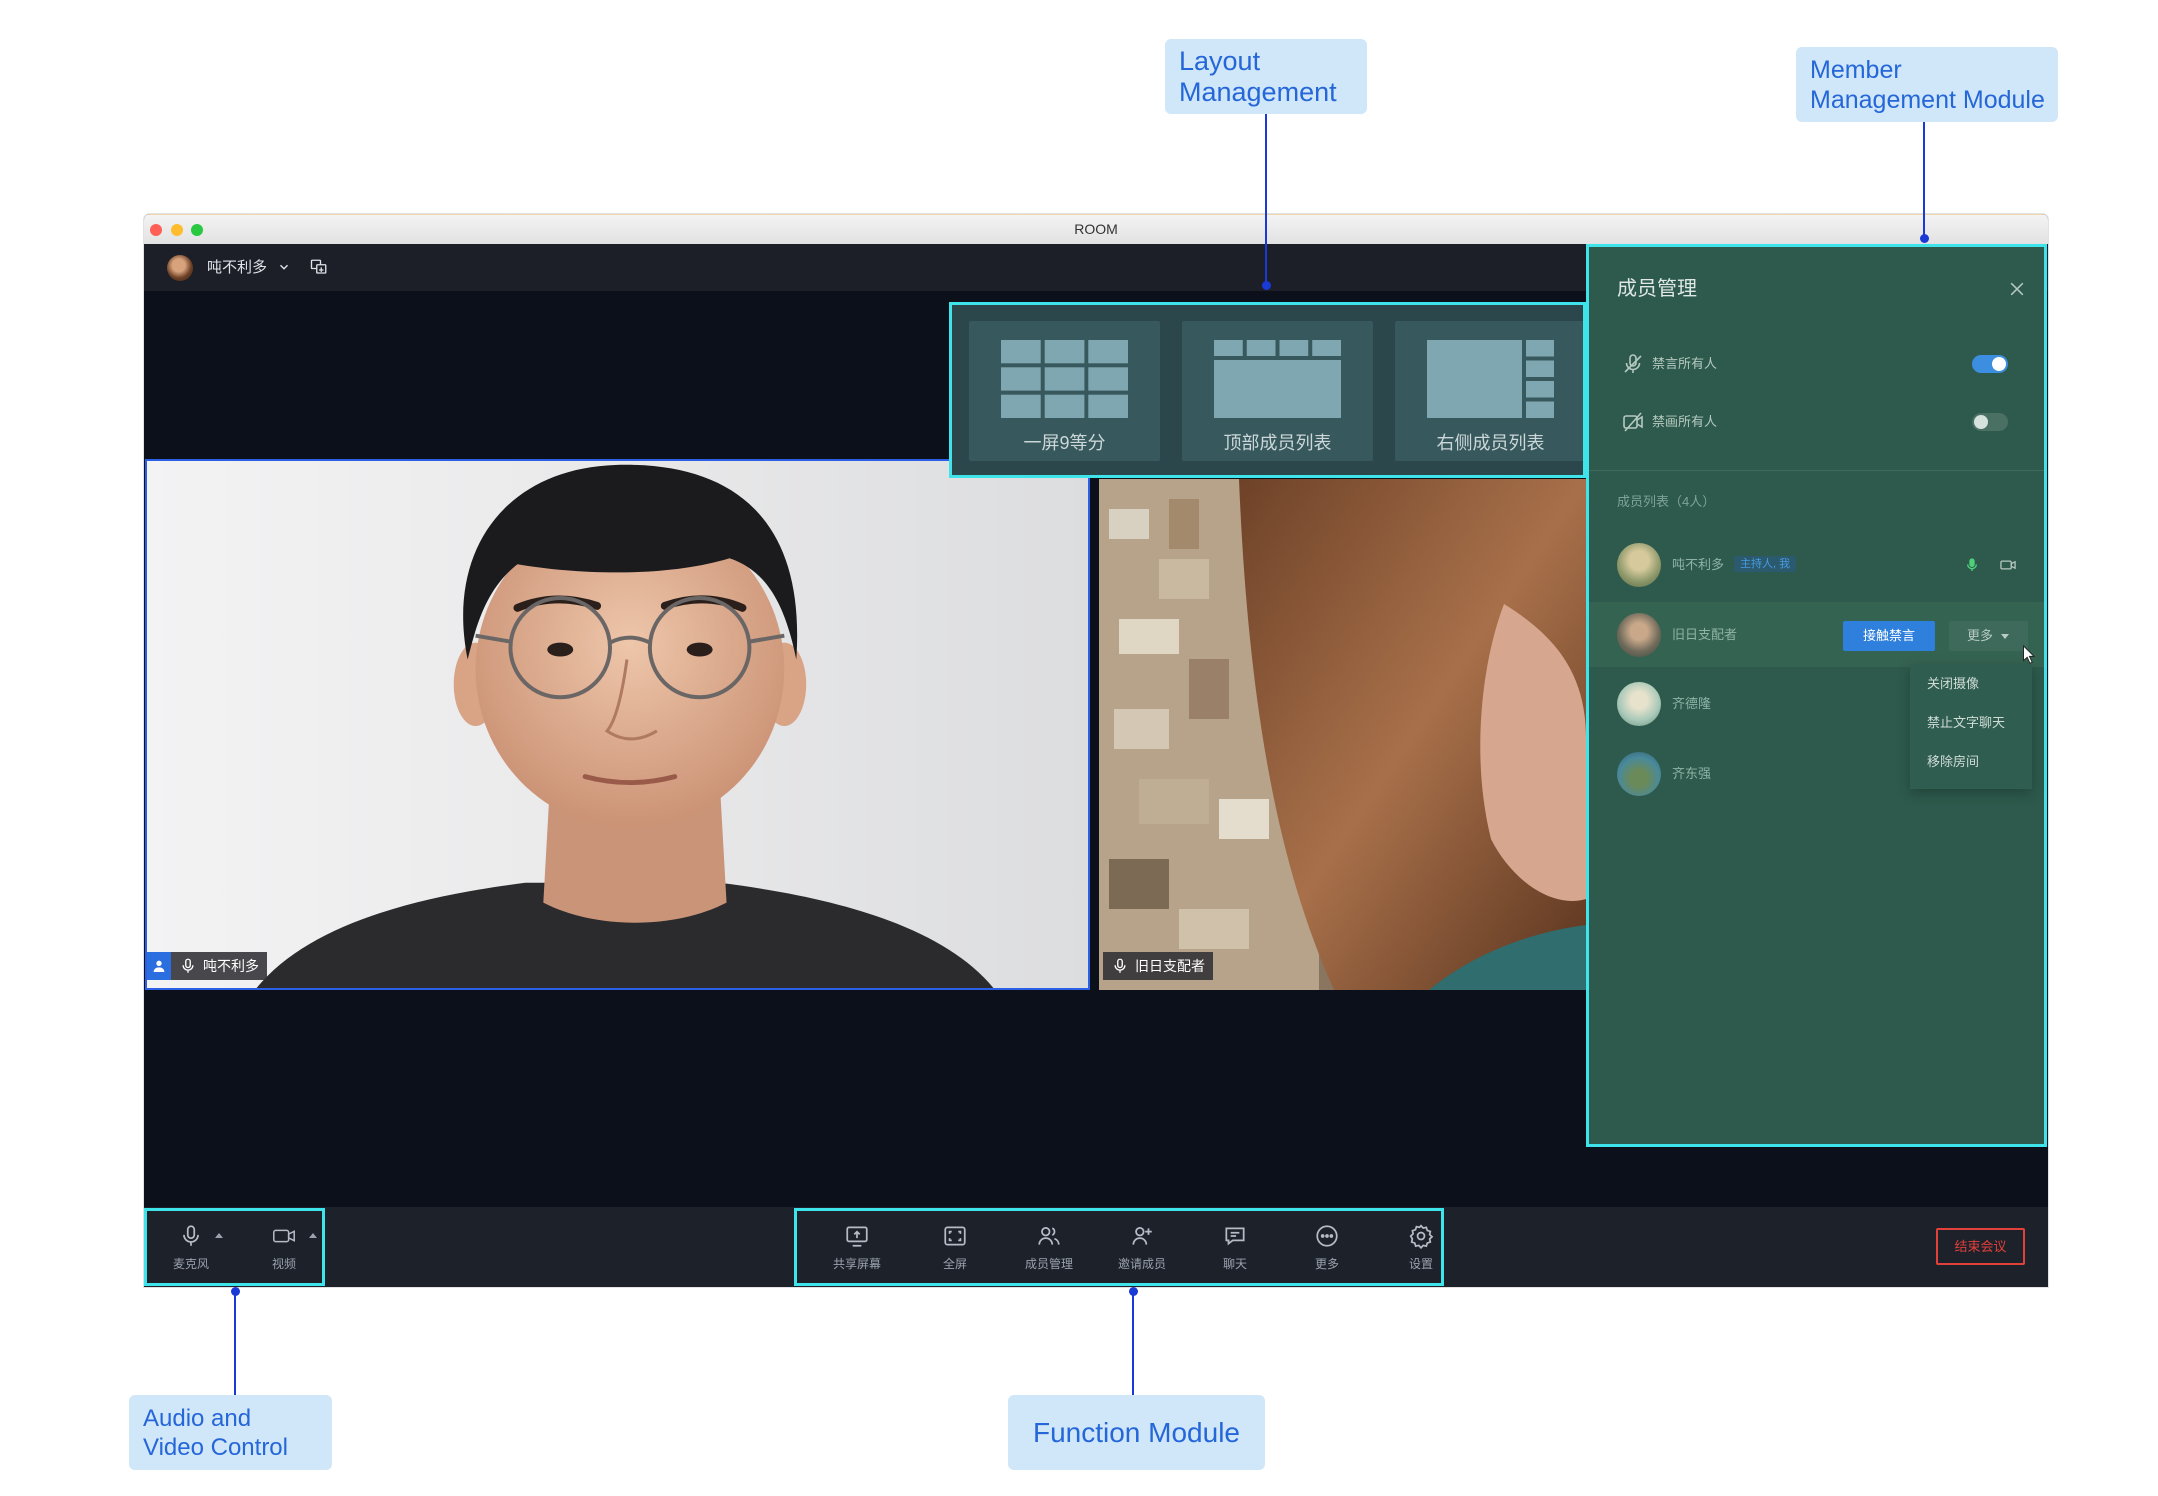  Describe the element at coordinates (1971, 761) in the screenshot. I see `menu-item-remove-from-room: 移除房间` at that location.